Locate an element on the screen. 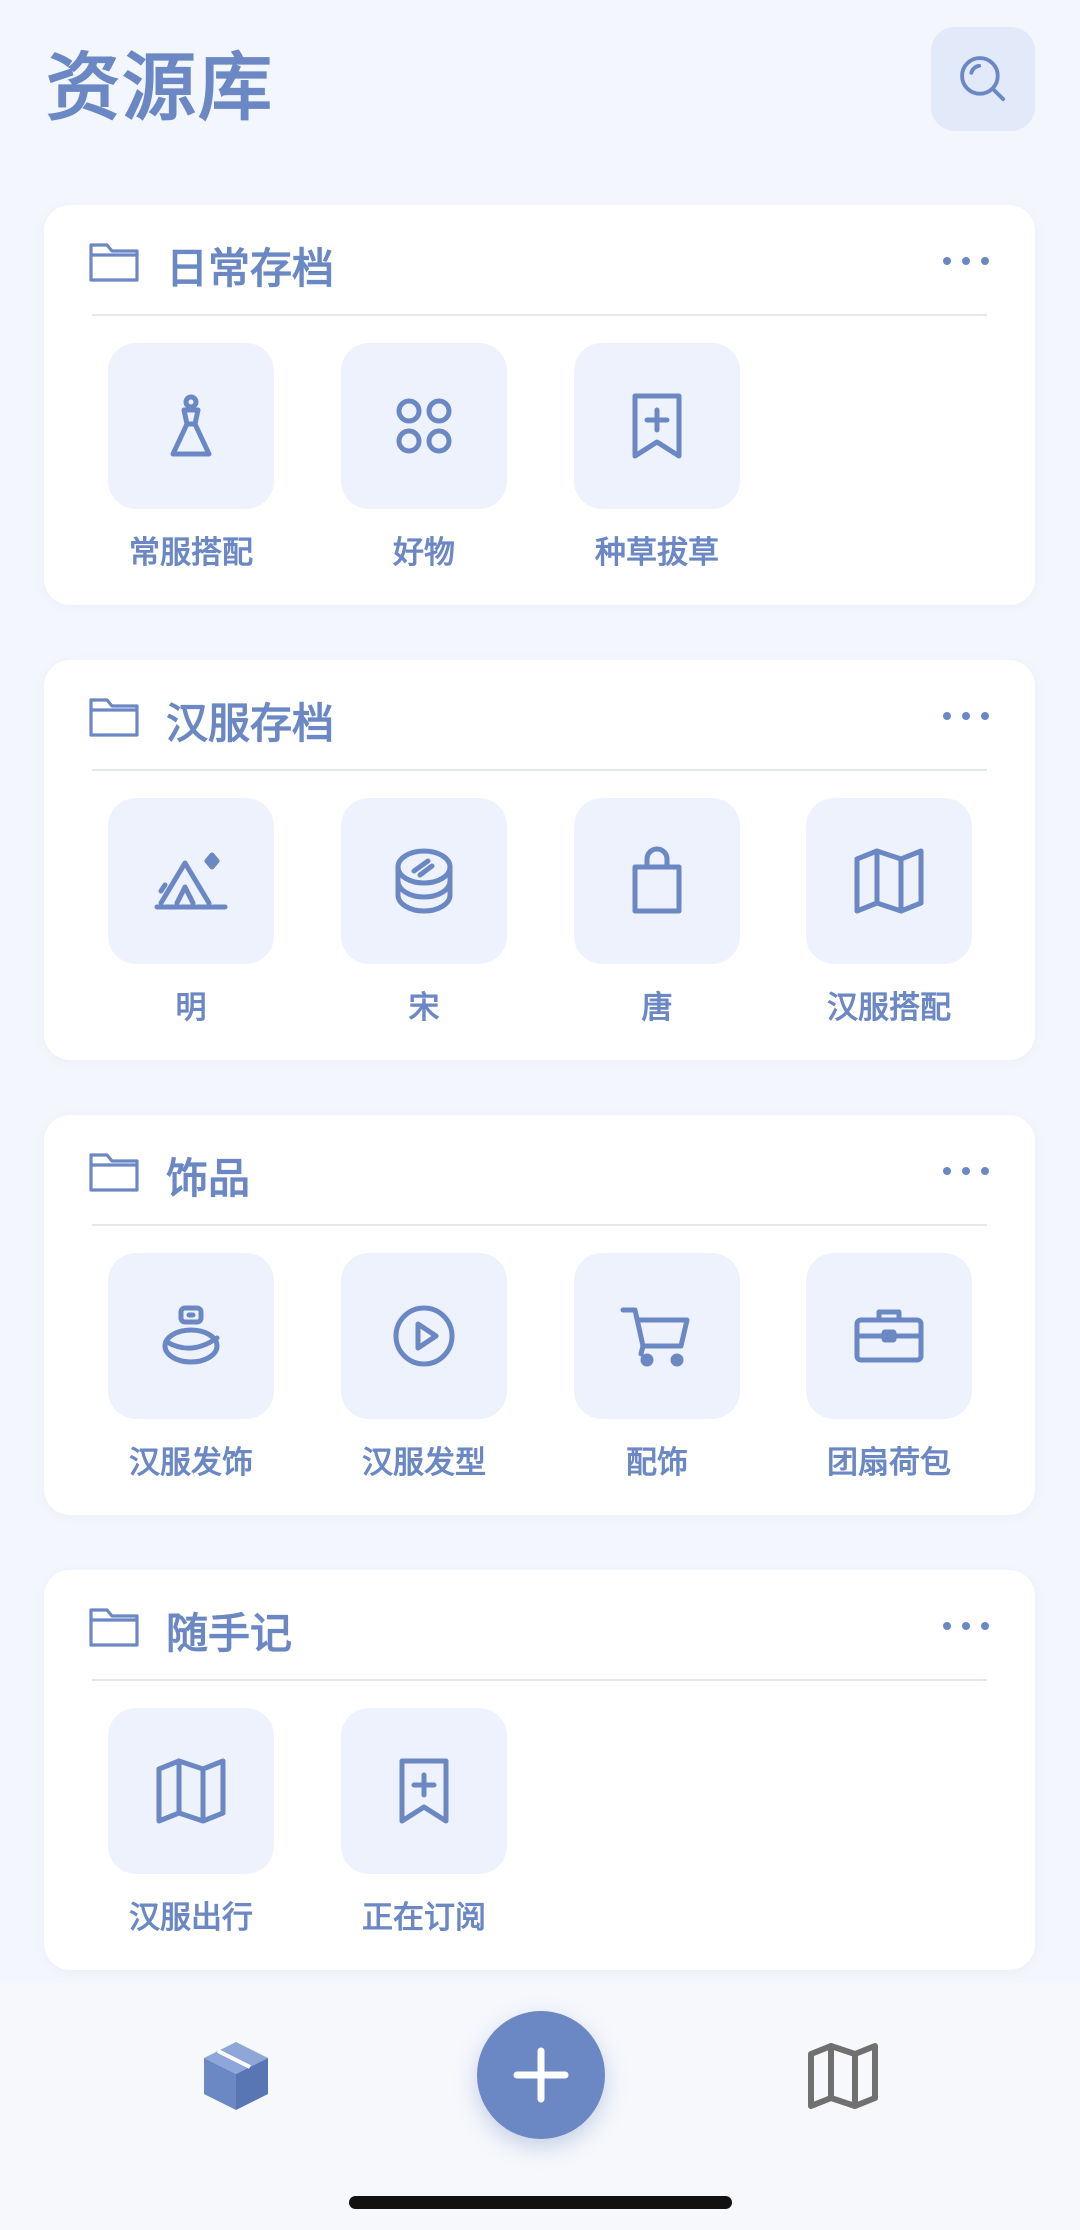 This screenshot has width=1080, height=2230. tile-label: 种草拔草 is located at coordinates (657, 553).